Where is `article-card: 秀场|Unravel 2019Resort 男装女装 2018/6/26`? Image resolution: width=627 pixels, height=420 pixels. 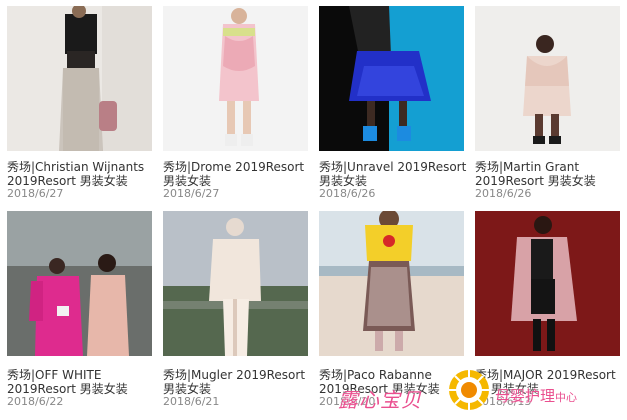
article-card: 秀场|Unravel 2019Resort 男装女装 2018/6/26 is located at coordinates (393, 106).